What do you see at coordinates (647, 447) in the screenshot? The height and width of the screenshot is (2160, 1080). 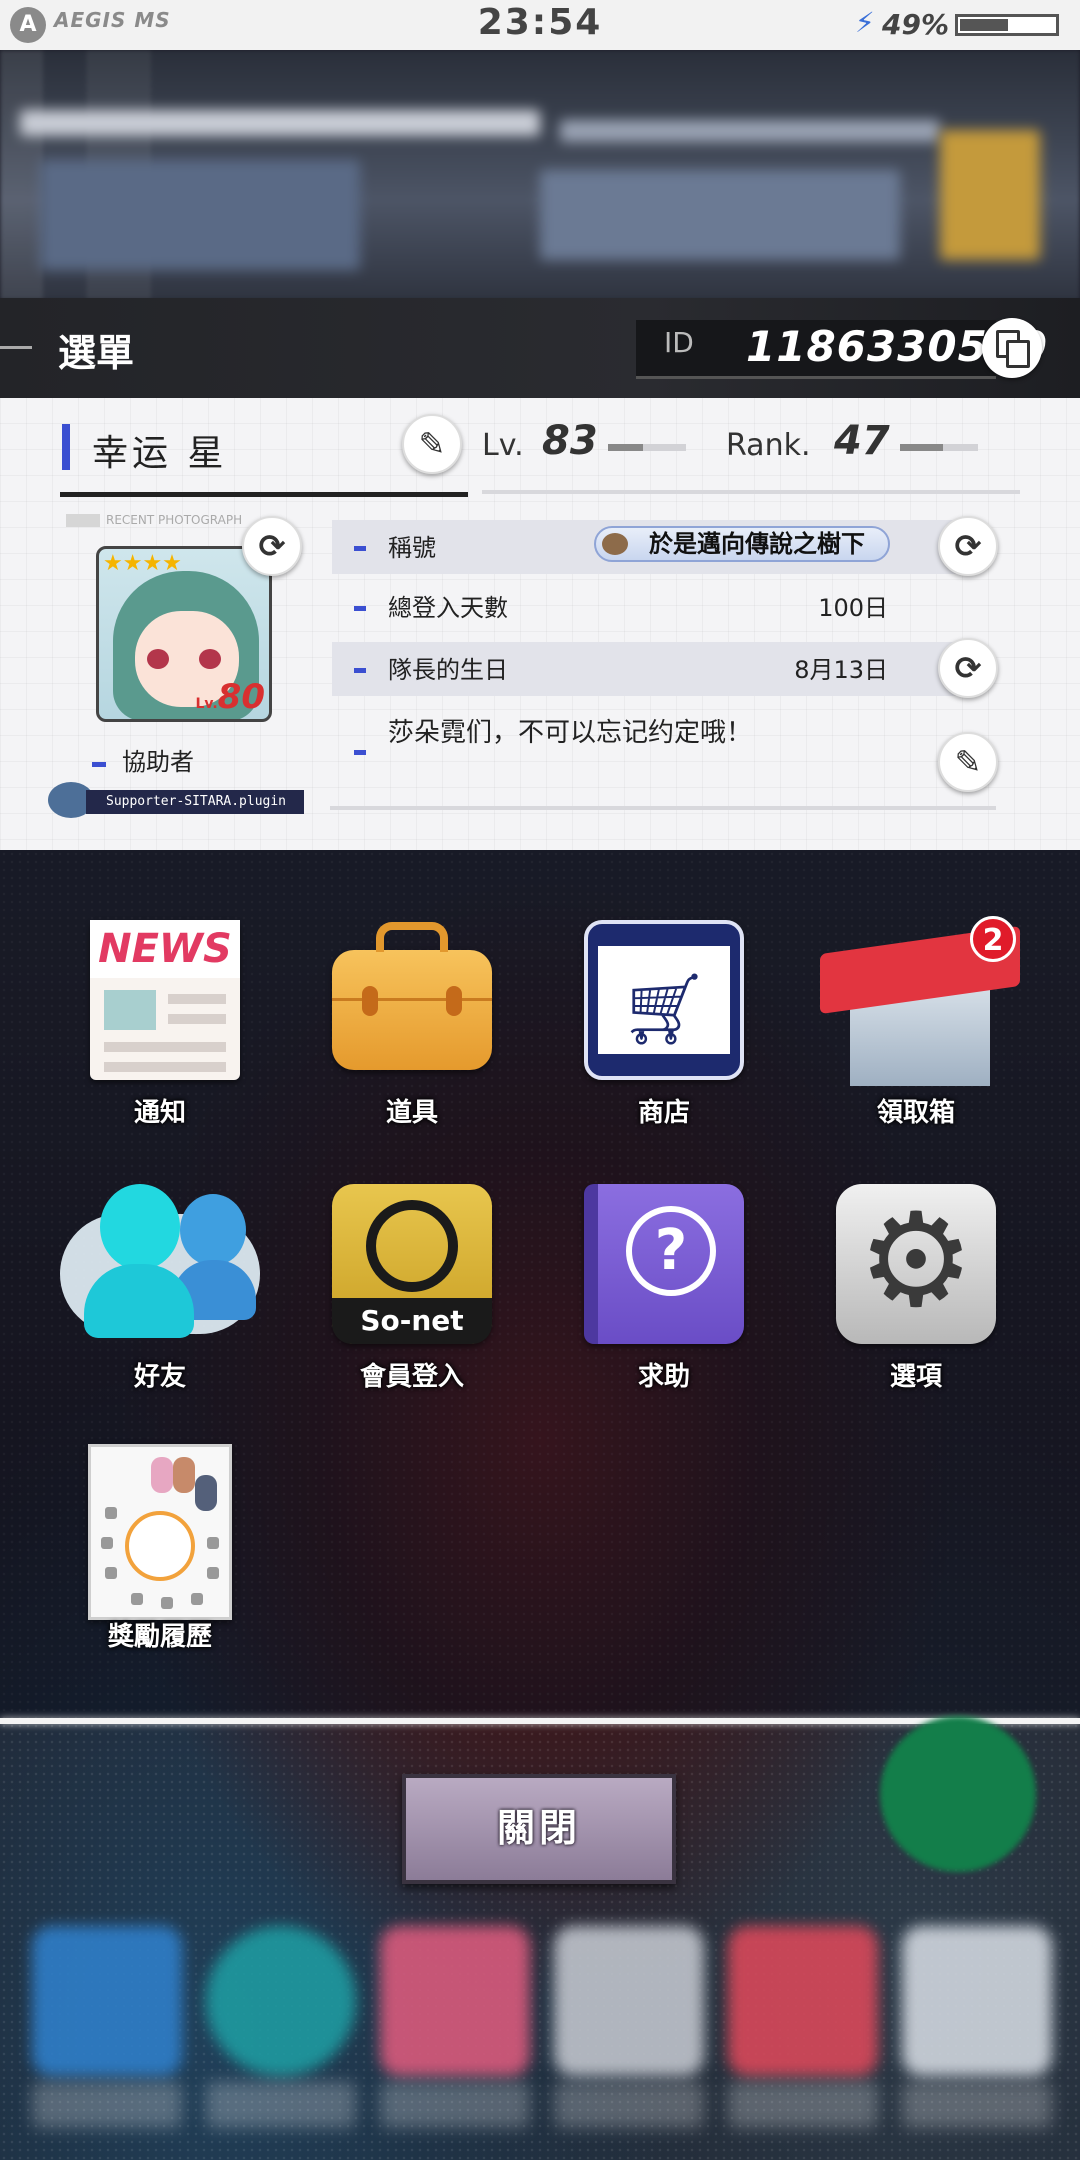 I see `level-progress-bar` at bounding box center [647, 447].